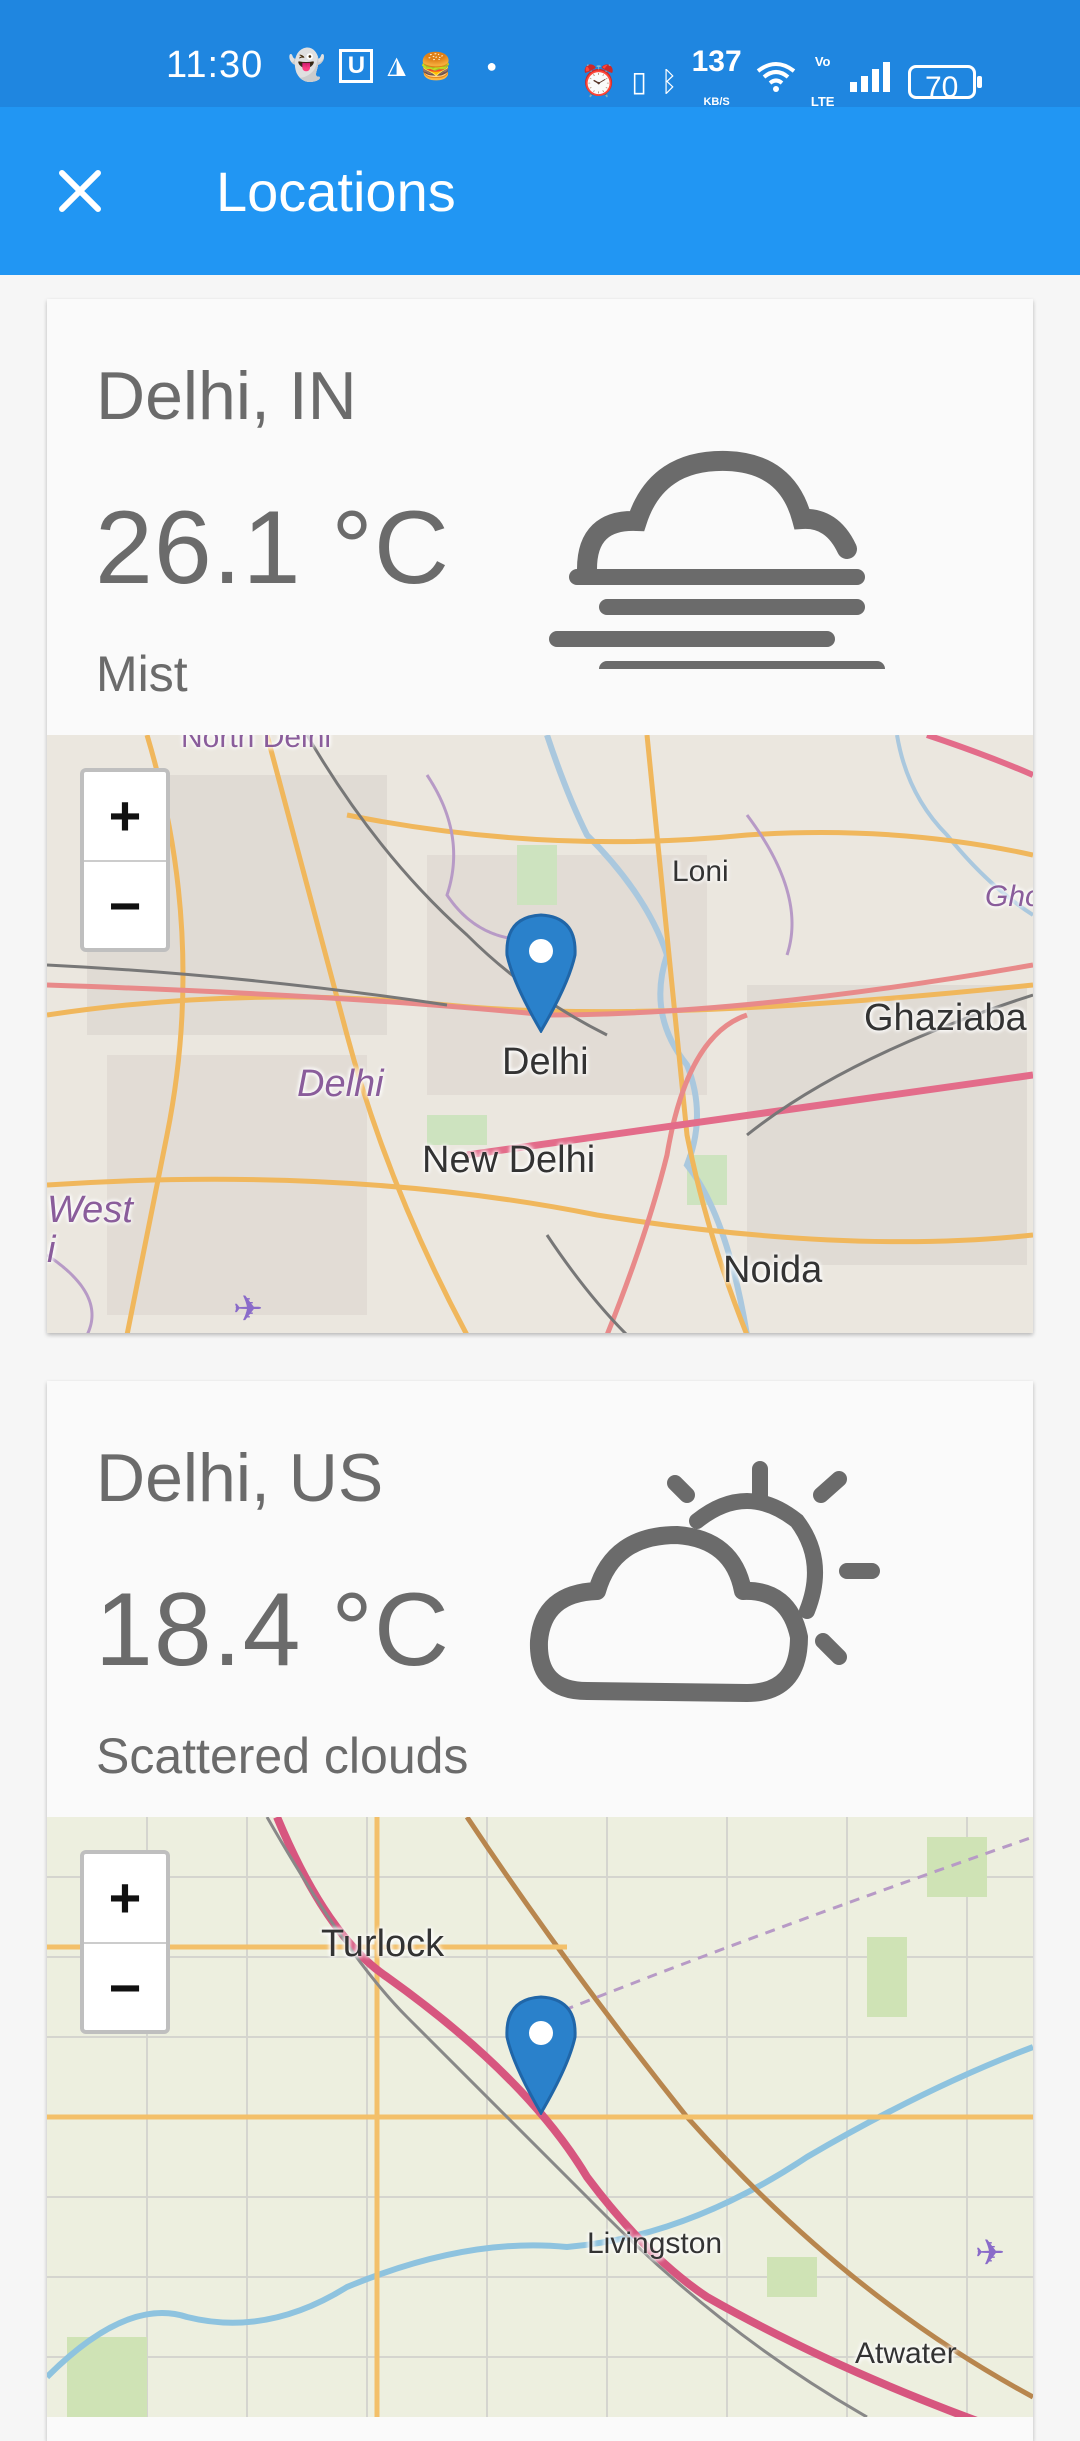 This screenshot has width=1080, height=2441. I want to click on cast-icon: ◮, so click(396, 65).